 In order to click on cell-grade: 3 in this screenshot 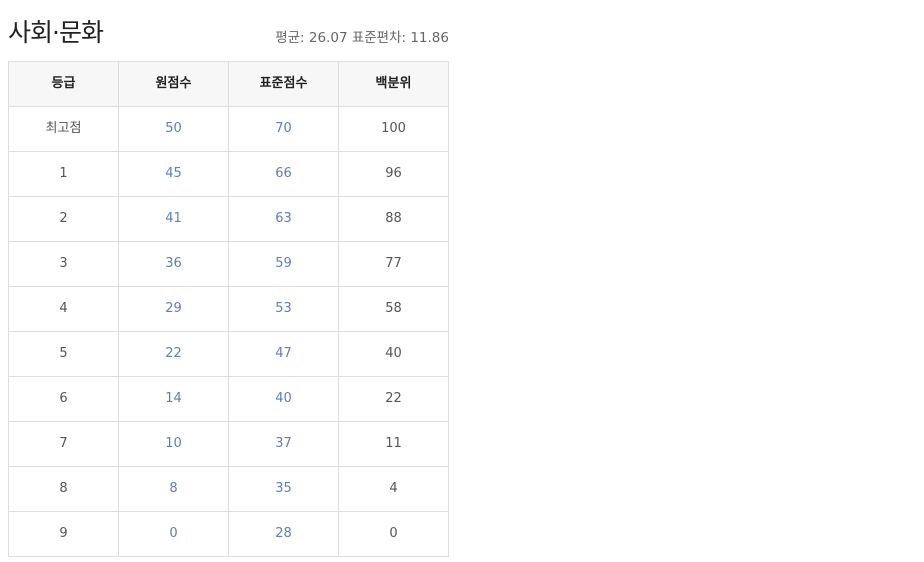, I will do `click(63, 264)`.